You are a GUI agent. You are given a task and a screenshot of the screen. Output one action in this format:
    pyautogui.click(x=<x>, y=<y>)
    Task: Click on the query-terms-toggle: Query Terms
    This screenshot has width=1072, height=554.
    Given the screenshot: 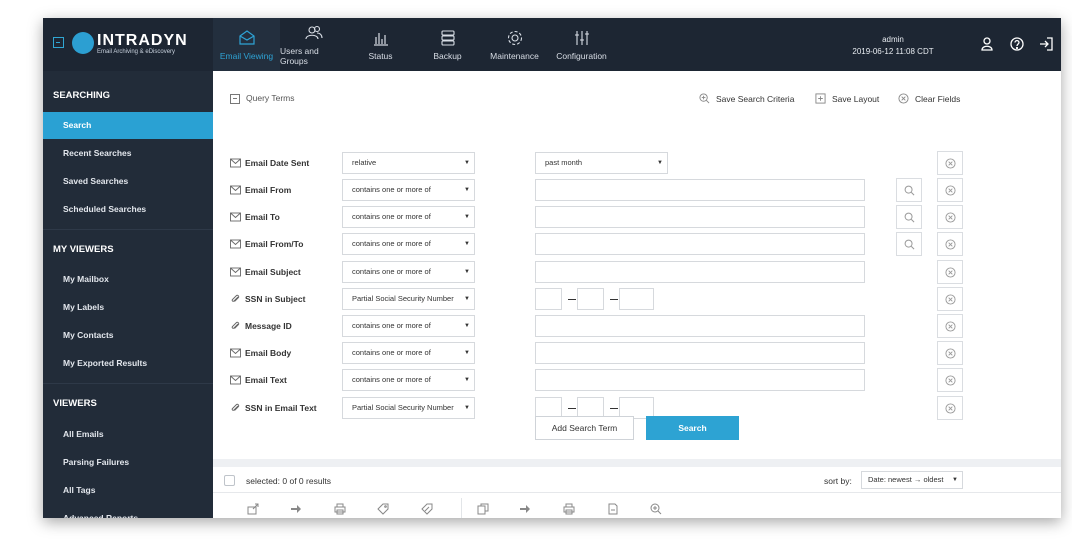 What is the action you would take?
    pyautogui.click(x=262, y=98)
    